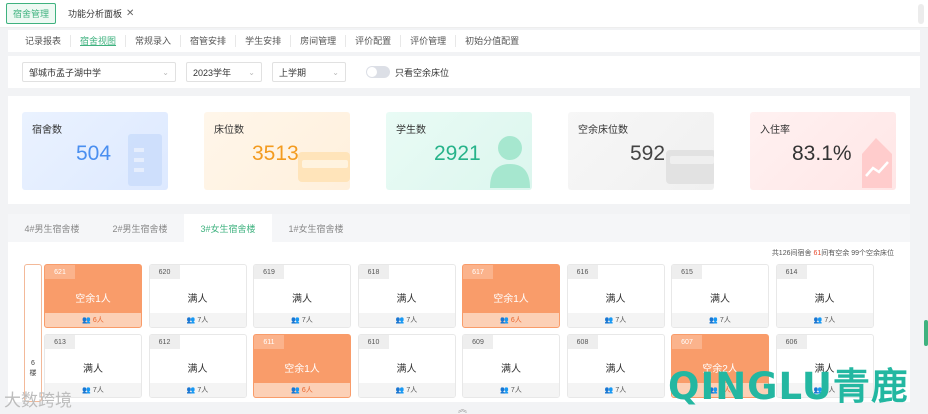 The width and height of the screenshot is (928, 414). I want to click on year-select: 2023学年 ⌄, so click(224, 72).